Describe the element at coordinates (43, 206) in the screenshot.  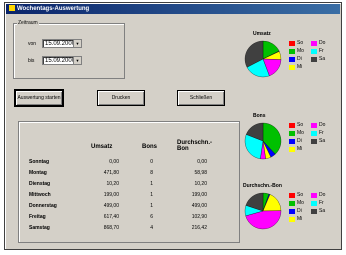
I see `row-day-label: Donnerstag` at that location.